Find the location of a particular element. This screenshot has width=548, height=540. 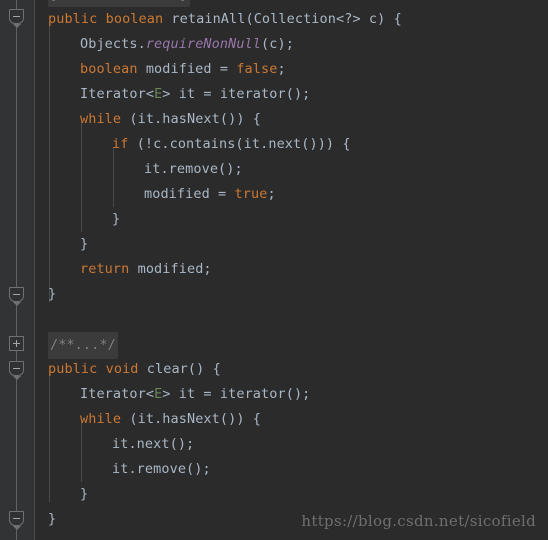

code-line-text: it.next(); is located at coordinates (153, 444).